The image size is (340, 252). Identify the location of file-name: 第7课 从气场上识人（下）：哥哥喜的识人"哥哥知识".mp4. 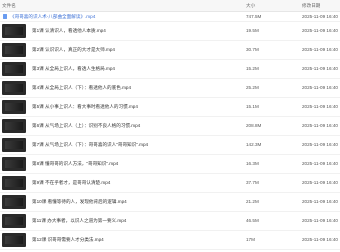
(90, 144).